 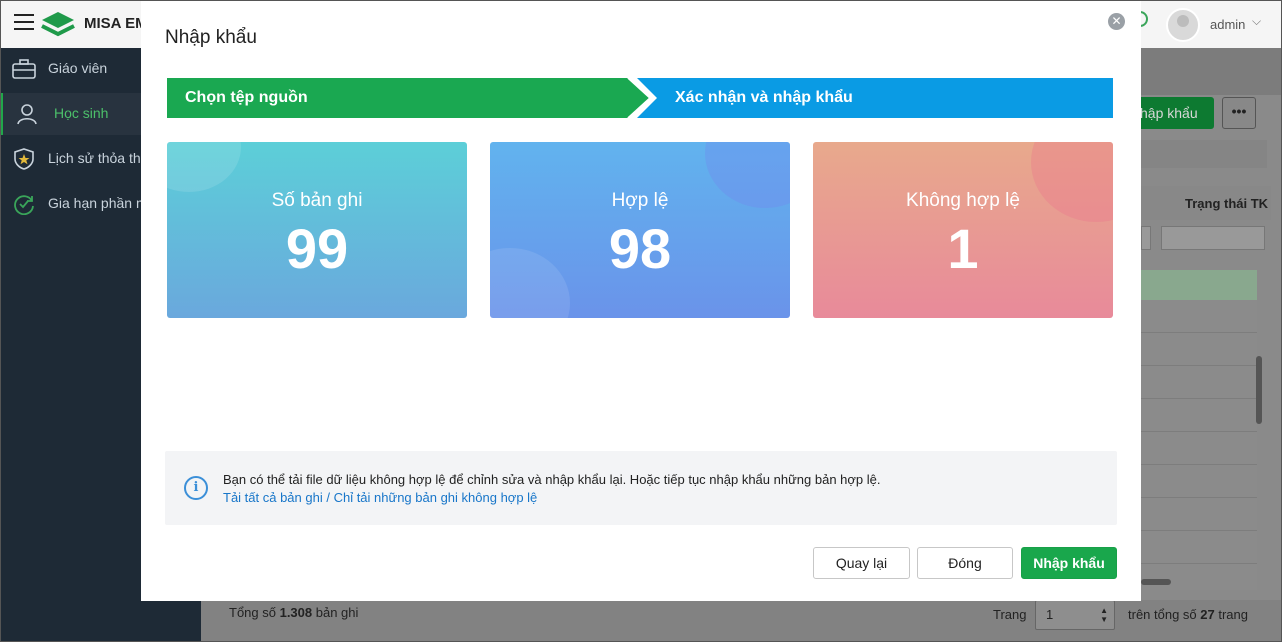 What do you see at coordinates (1259, 390) in the screenshot?
I see `vertical-scrollbar` at bounding box center [1259, 390].